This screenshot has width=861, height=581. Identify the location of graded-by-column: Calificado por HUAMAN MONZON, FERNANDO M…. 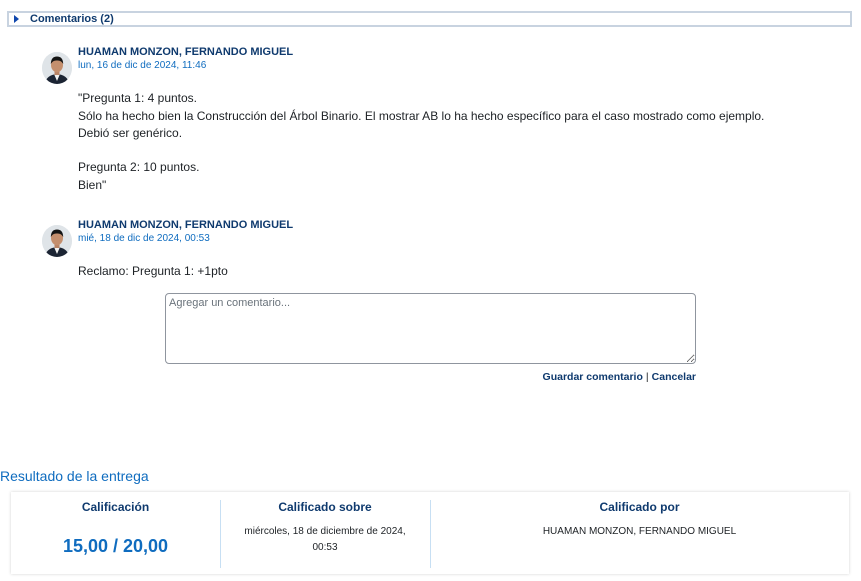
(639, 533).